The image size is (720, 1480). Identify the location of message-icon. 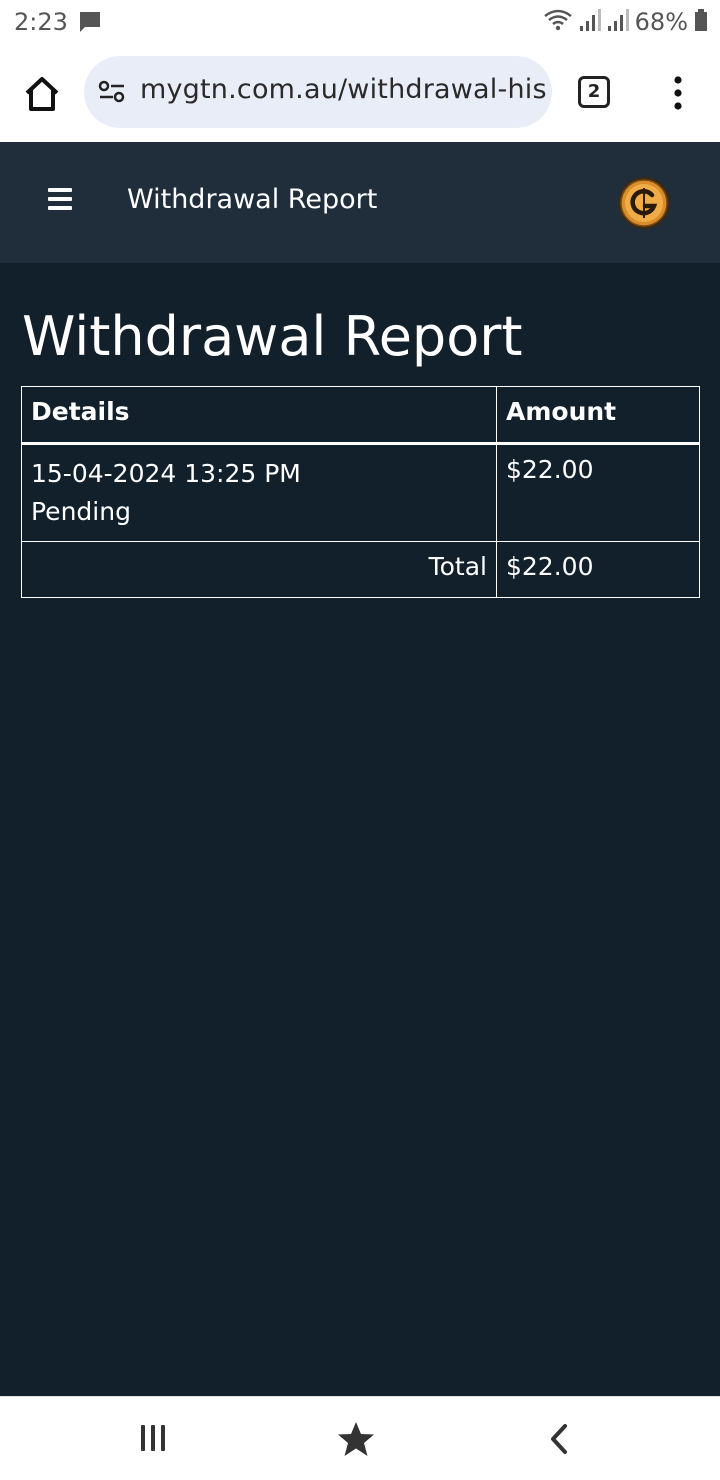
(90, 24).